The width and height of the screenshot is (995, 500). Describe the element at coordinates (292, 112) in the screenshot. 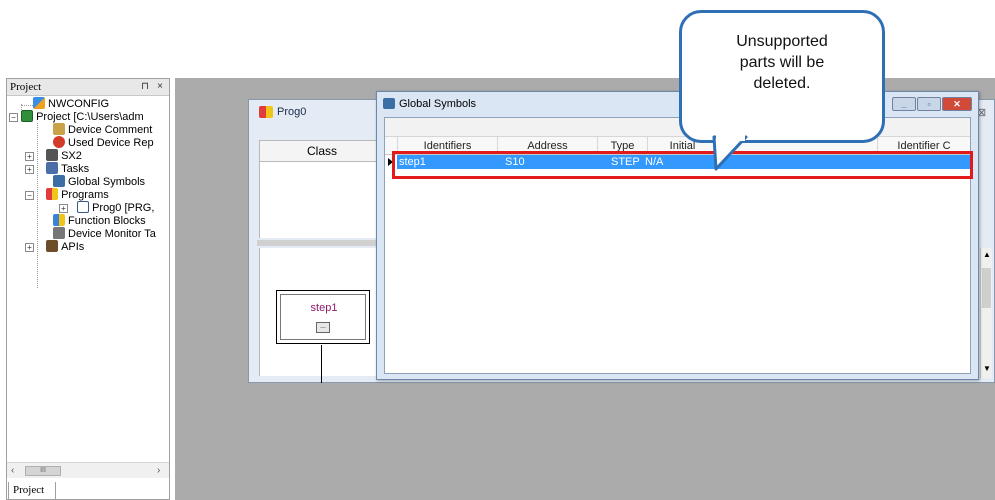

I see `prog0-title: Prog0` at that location.